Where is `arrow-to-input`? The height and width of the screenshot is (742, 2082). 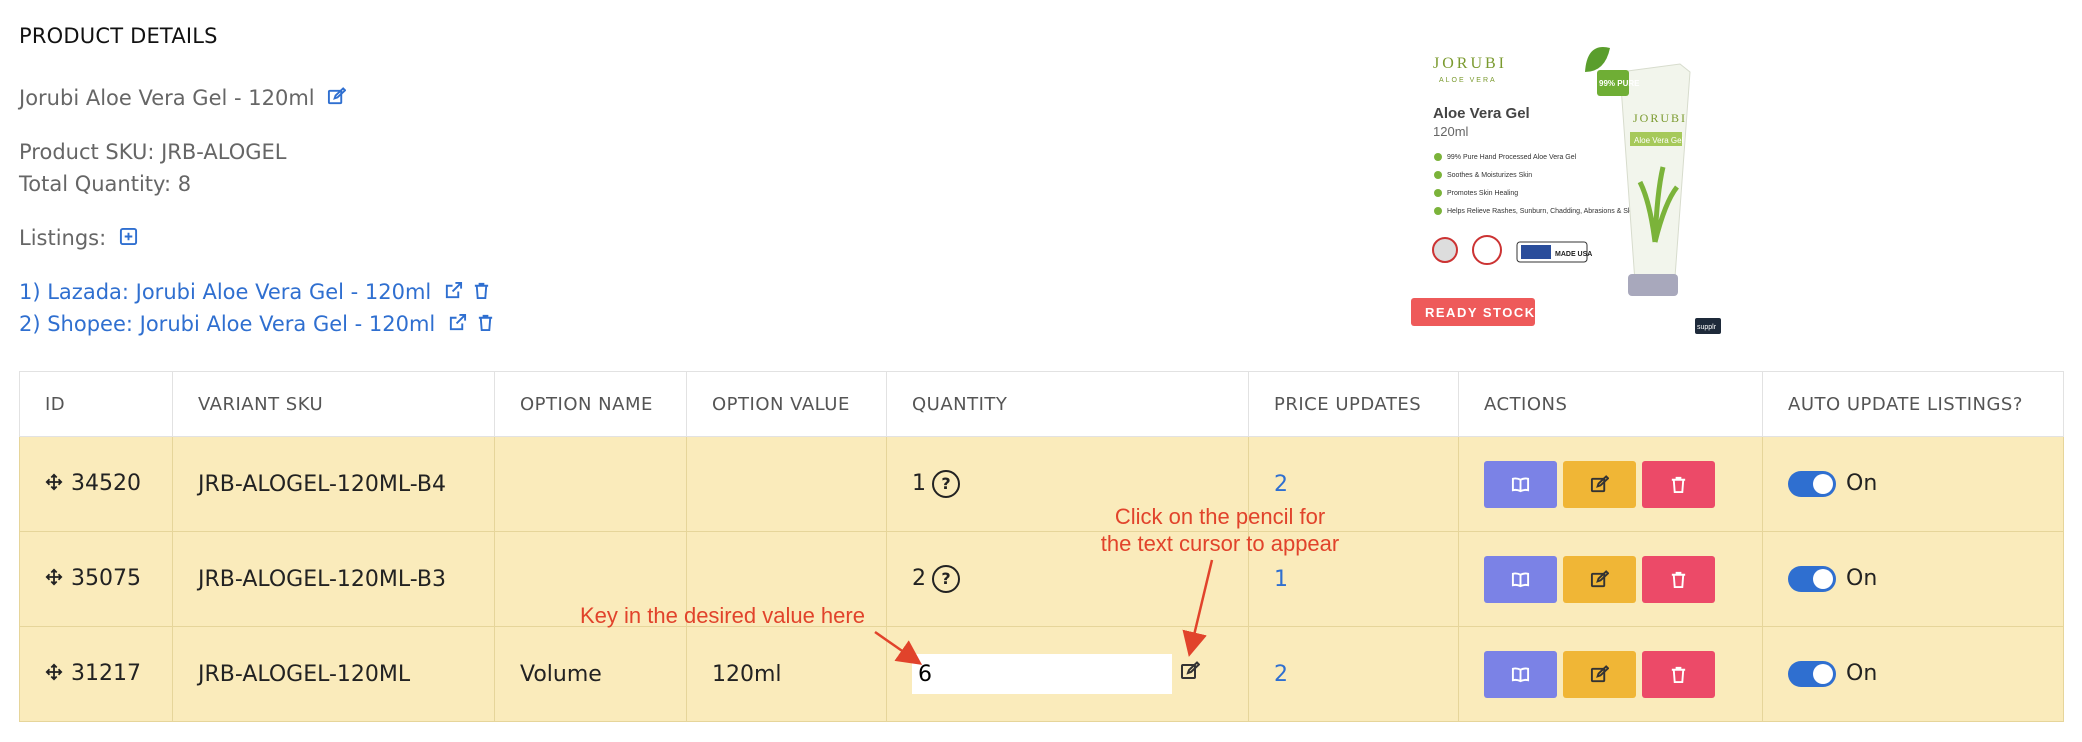
arrow-to-input is located at coordinates (898, 647).